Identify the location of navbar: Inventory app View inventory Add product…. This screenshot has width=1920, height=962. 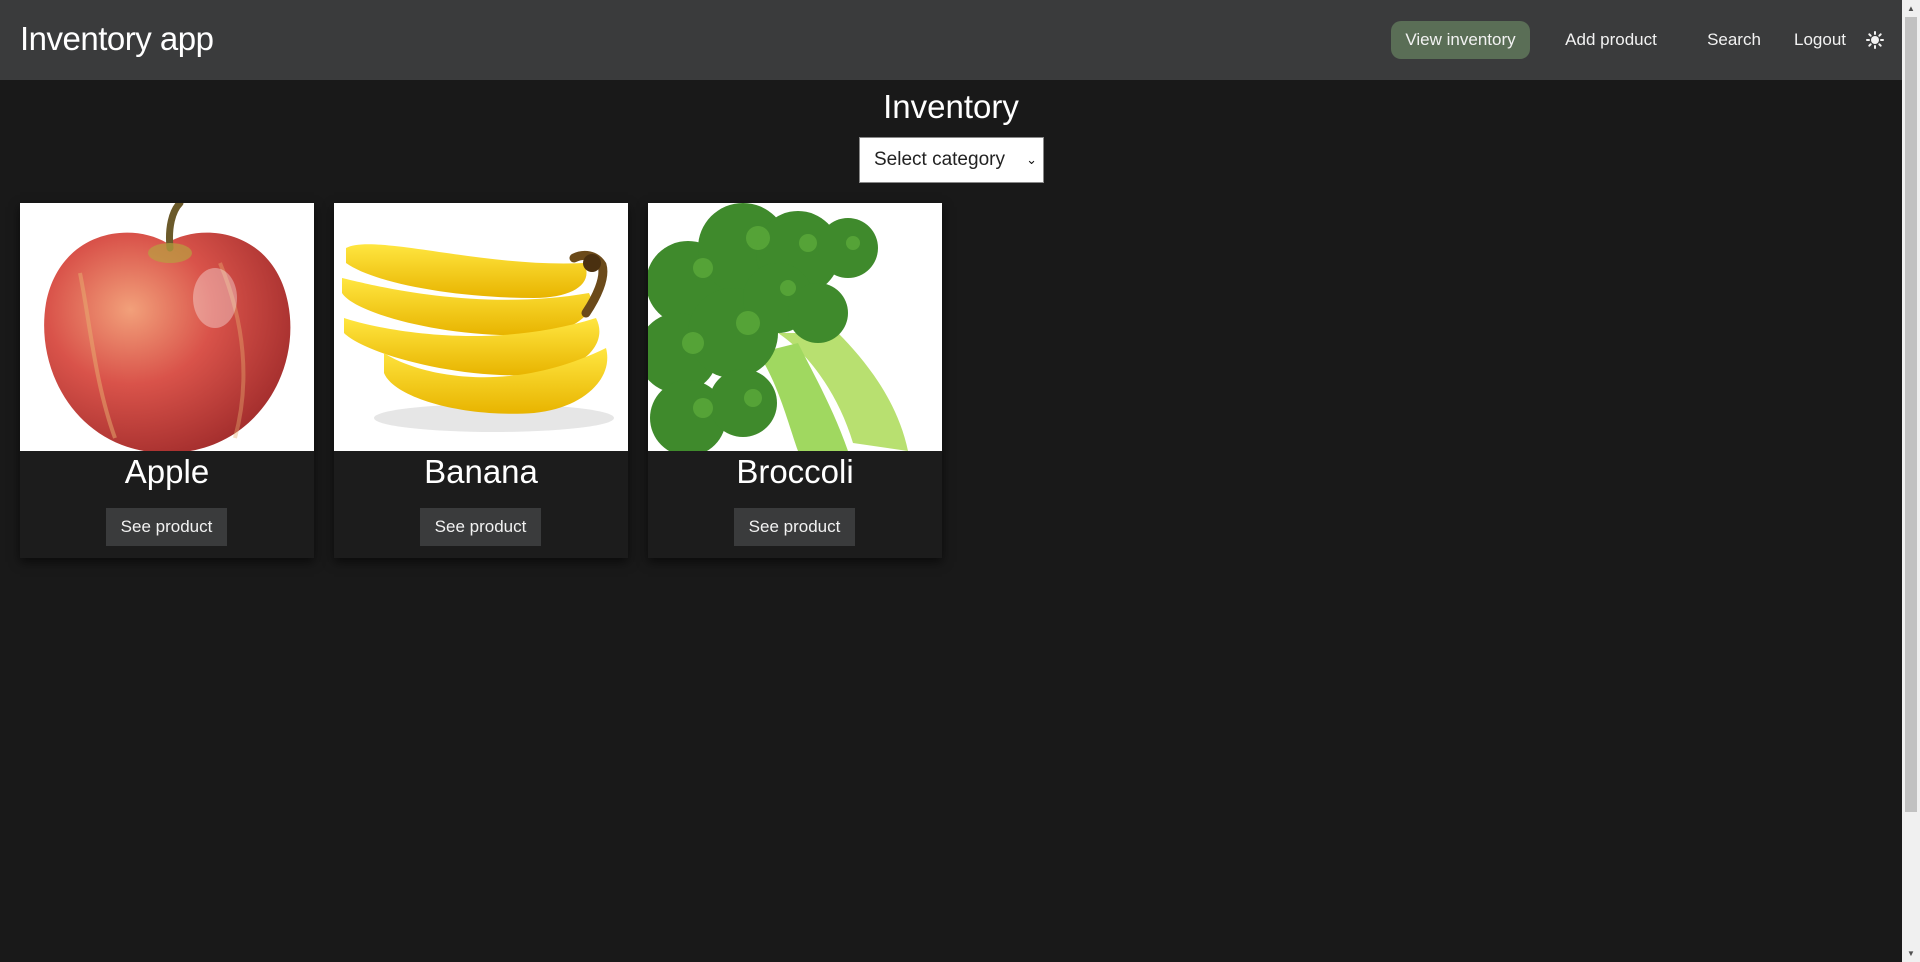
(951, 40).